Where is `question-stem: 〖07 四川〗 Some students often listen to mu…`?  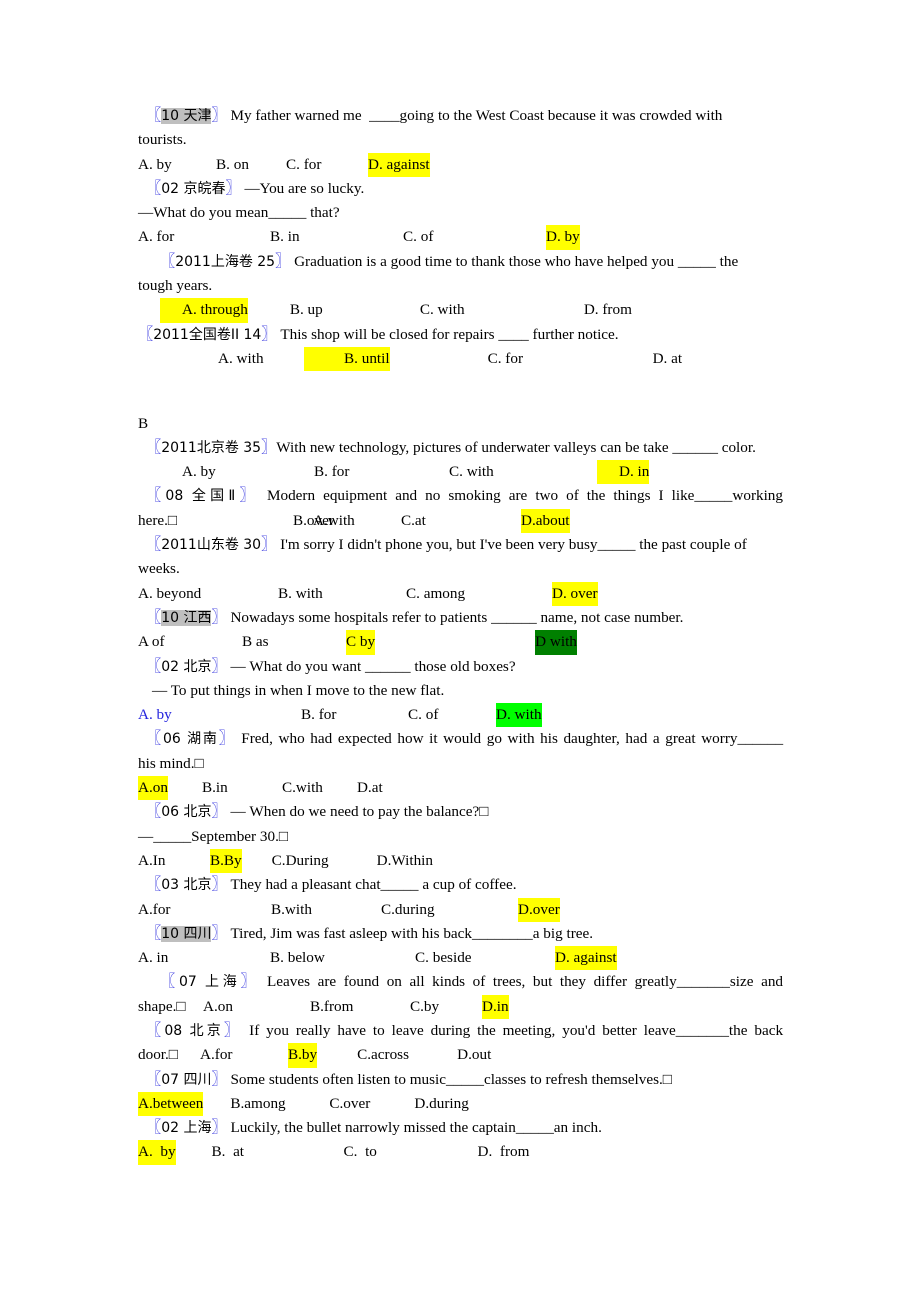 question-stem: 〖07 四川〗 Some students often listen to mu… is located at coordinates (460, 1080).